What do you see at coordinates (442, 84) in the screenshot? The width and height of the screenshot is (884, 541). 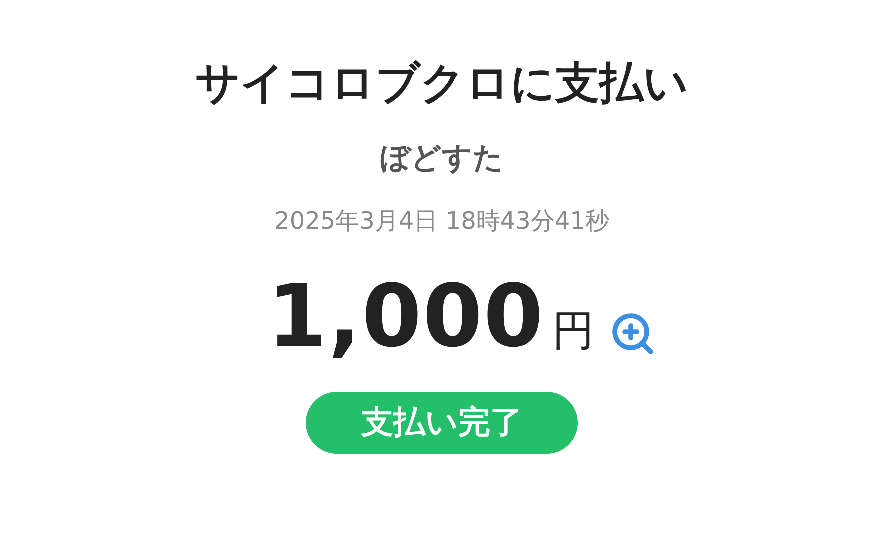 I see `payment-title: サイコロブクロに支払い` at bounding box center [442, 84].